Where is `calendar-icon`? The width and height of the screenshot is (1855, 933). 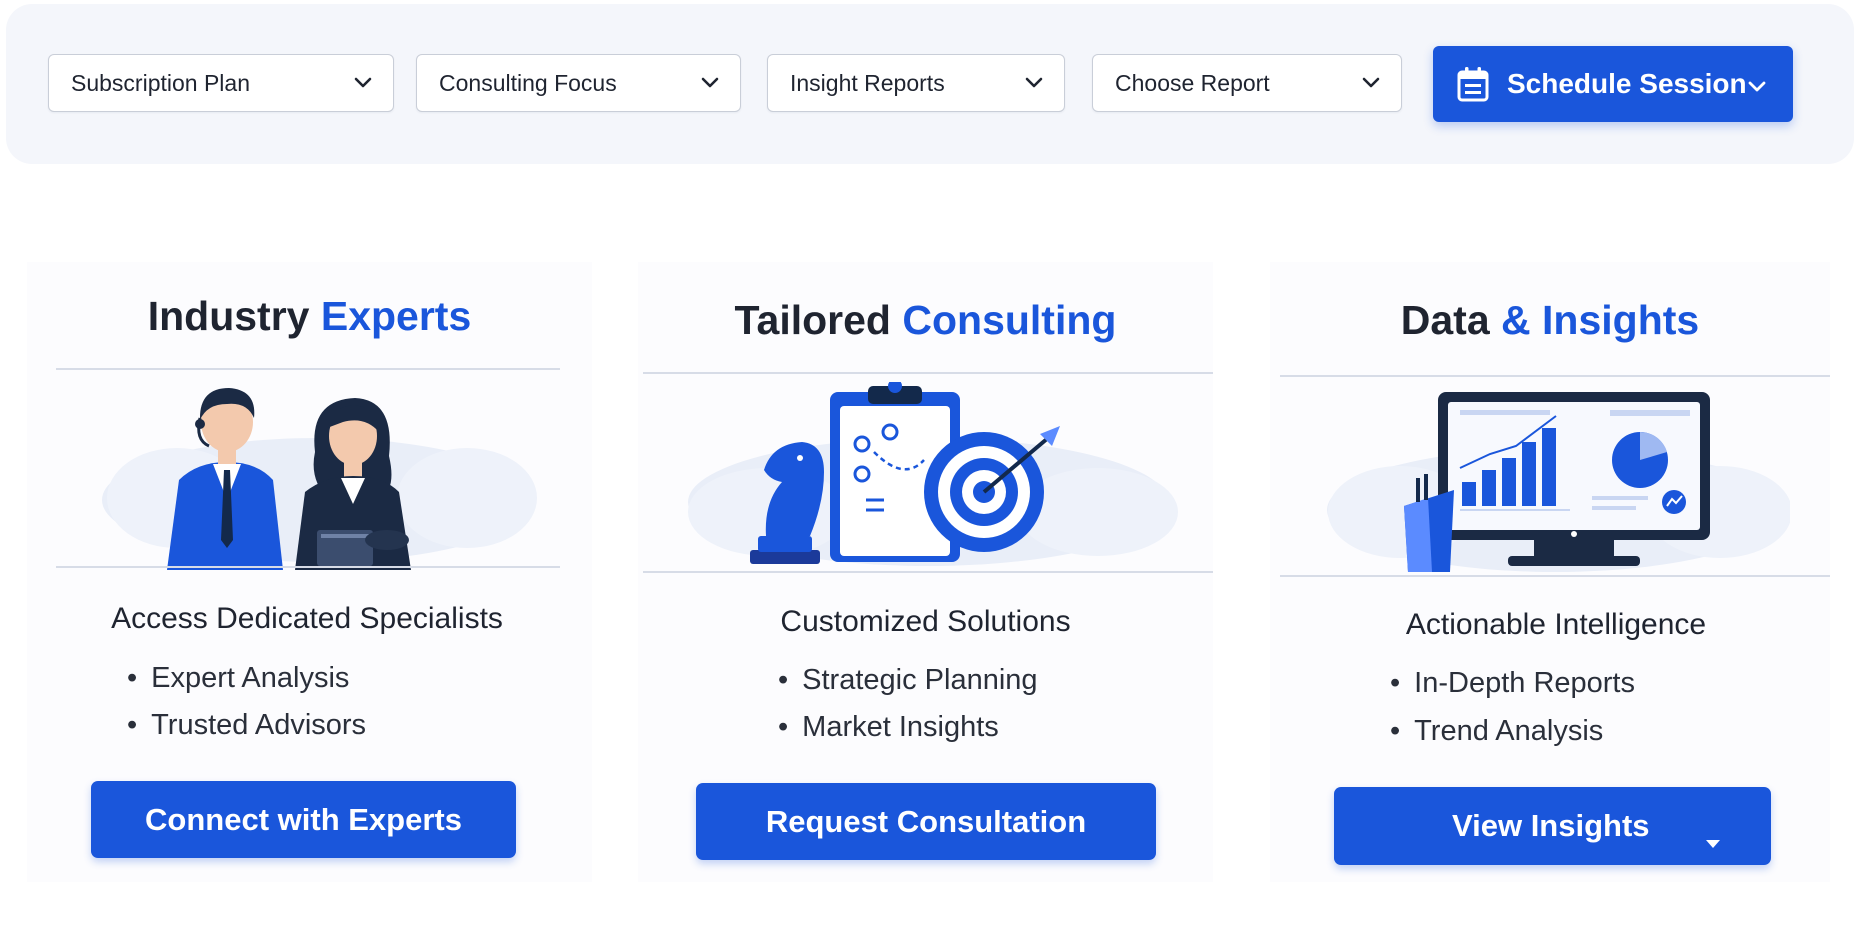 calendar-icon is located at coordinates (1473, 84).